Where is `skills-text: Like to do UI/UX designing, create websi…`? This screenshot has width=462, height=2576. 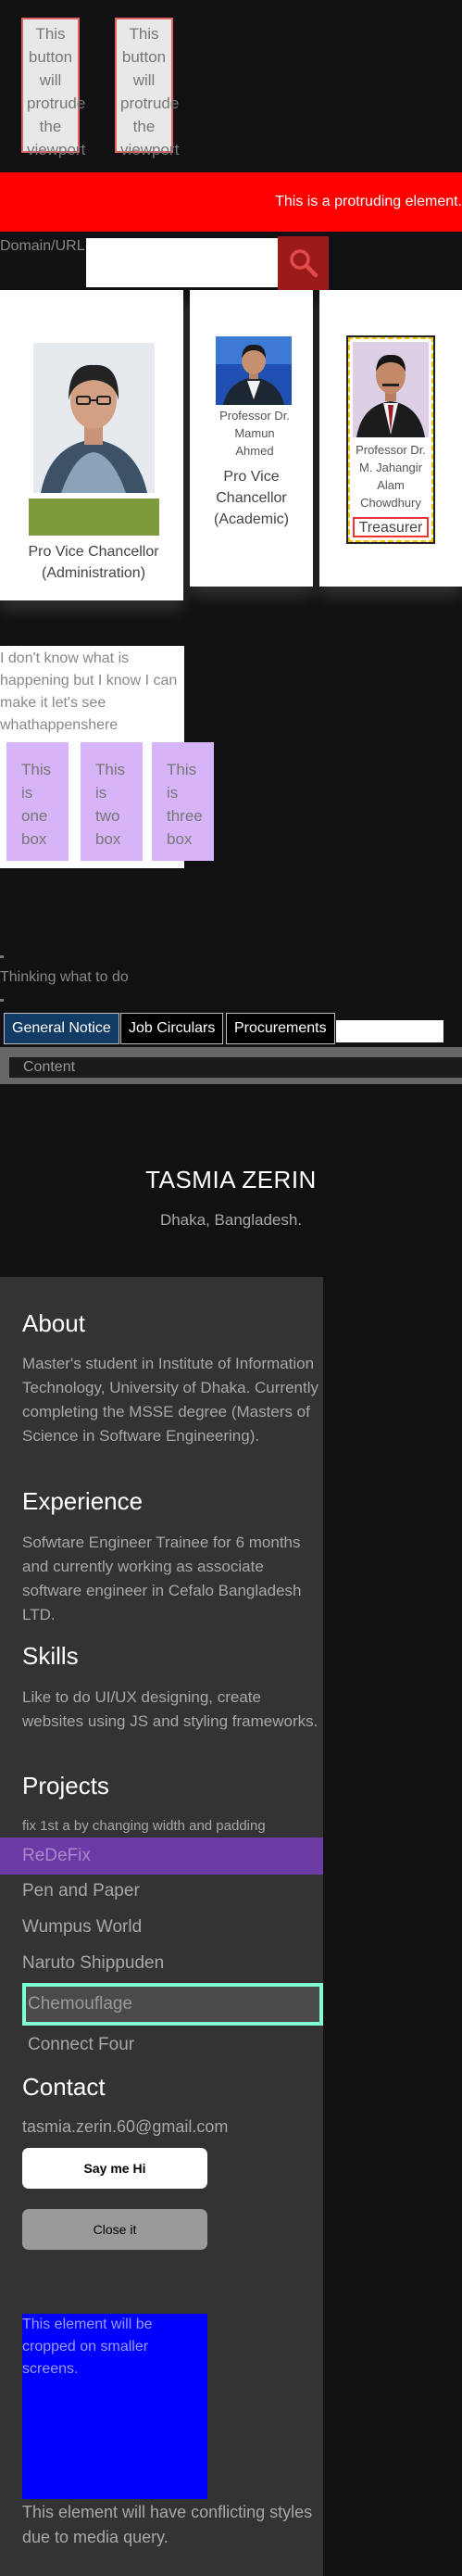
skills-text: Like to do UI/UX designing, create websi… is located at coordinates (170, 1709).